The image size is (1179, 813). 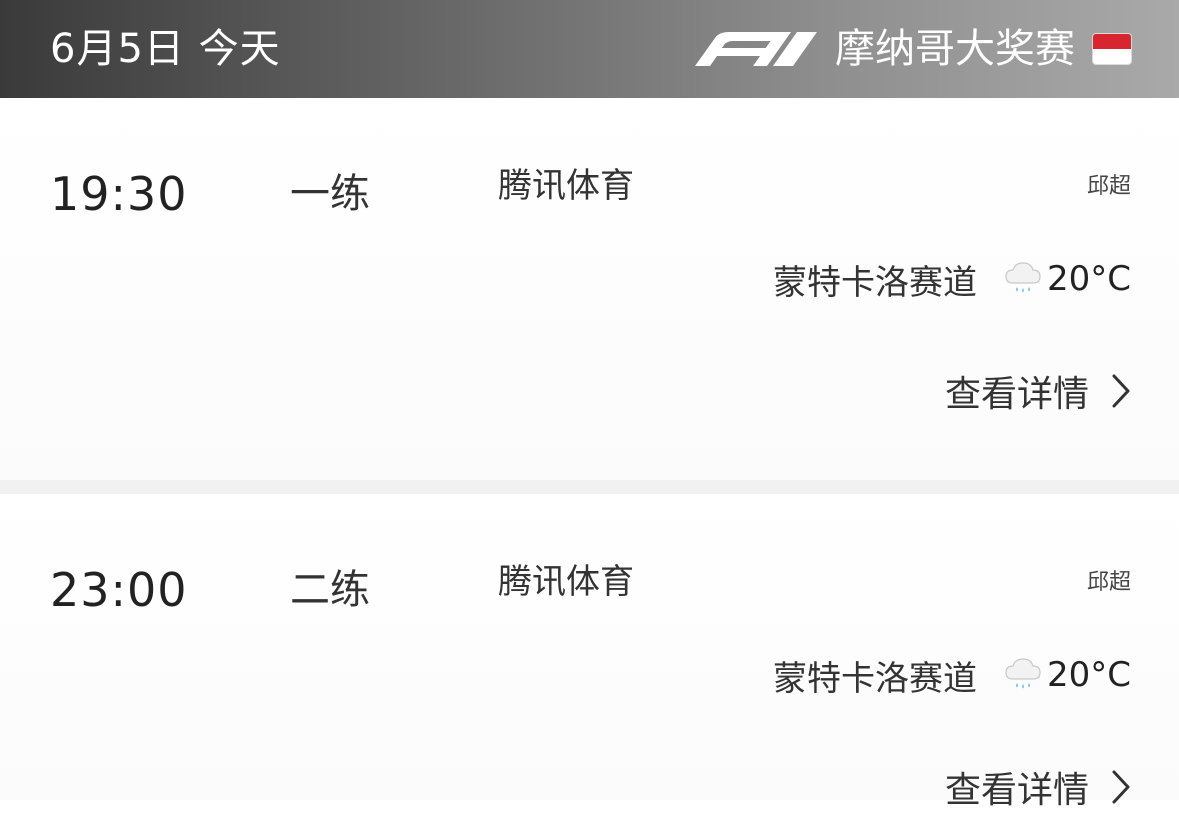 What do you see at coordinates (1121, 391) in the screenshot?
I see `chevron-right-icon` at bounding box center [1121, 391].